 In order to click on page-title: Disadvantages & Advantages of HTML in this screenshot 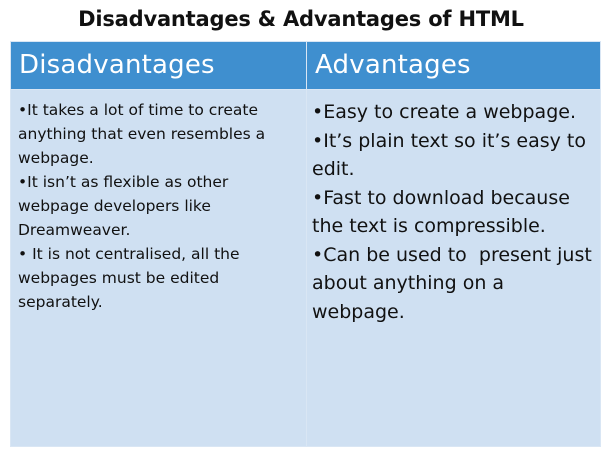, I will do `click(301, 19)`.